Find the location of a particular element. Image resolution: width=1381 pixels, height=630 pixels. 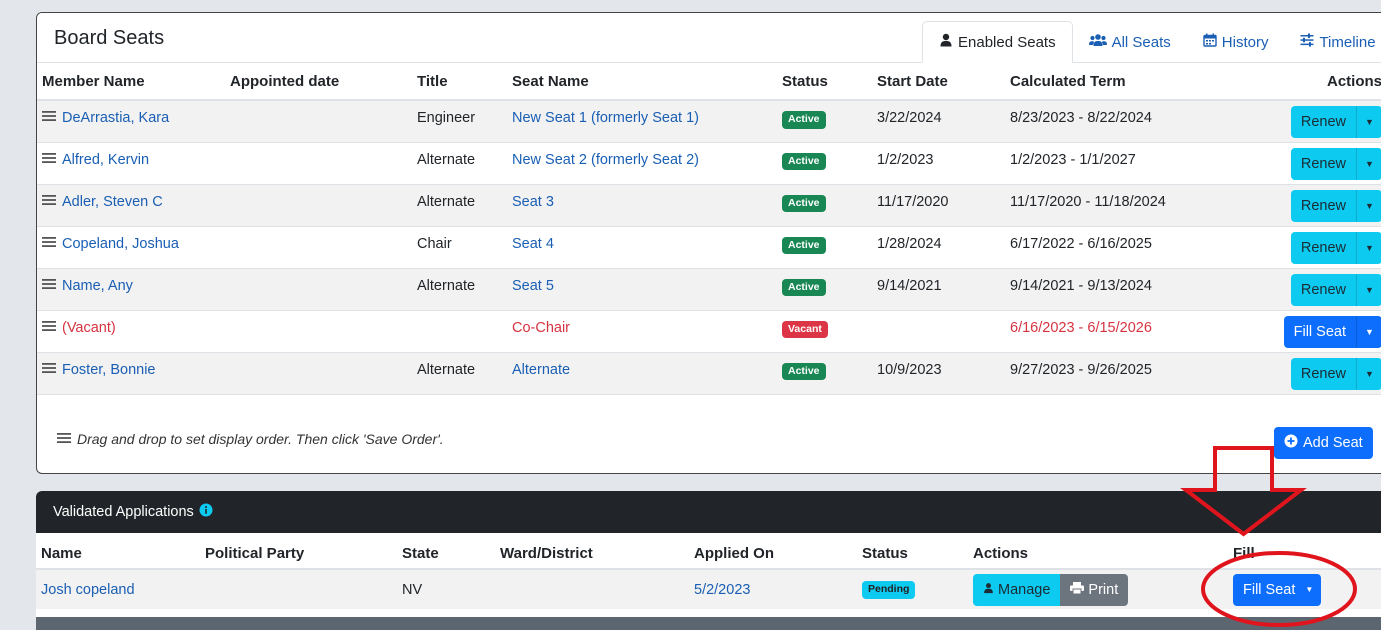

col-app-status: Status is located at coordinates (912, 551).